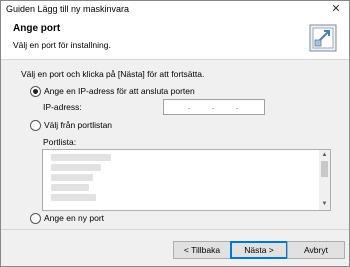  I want to click on next-button: Nästa >, so click(259, 250).